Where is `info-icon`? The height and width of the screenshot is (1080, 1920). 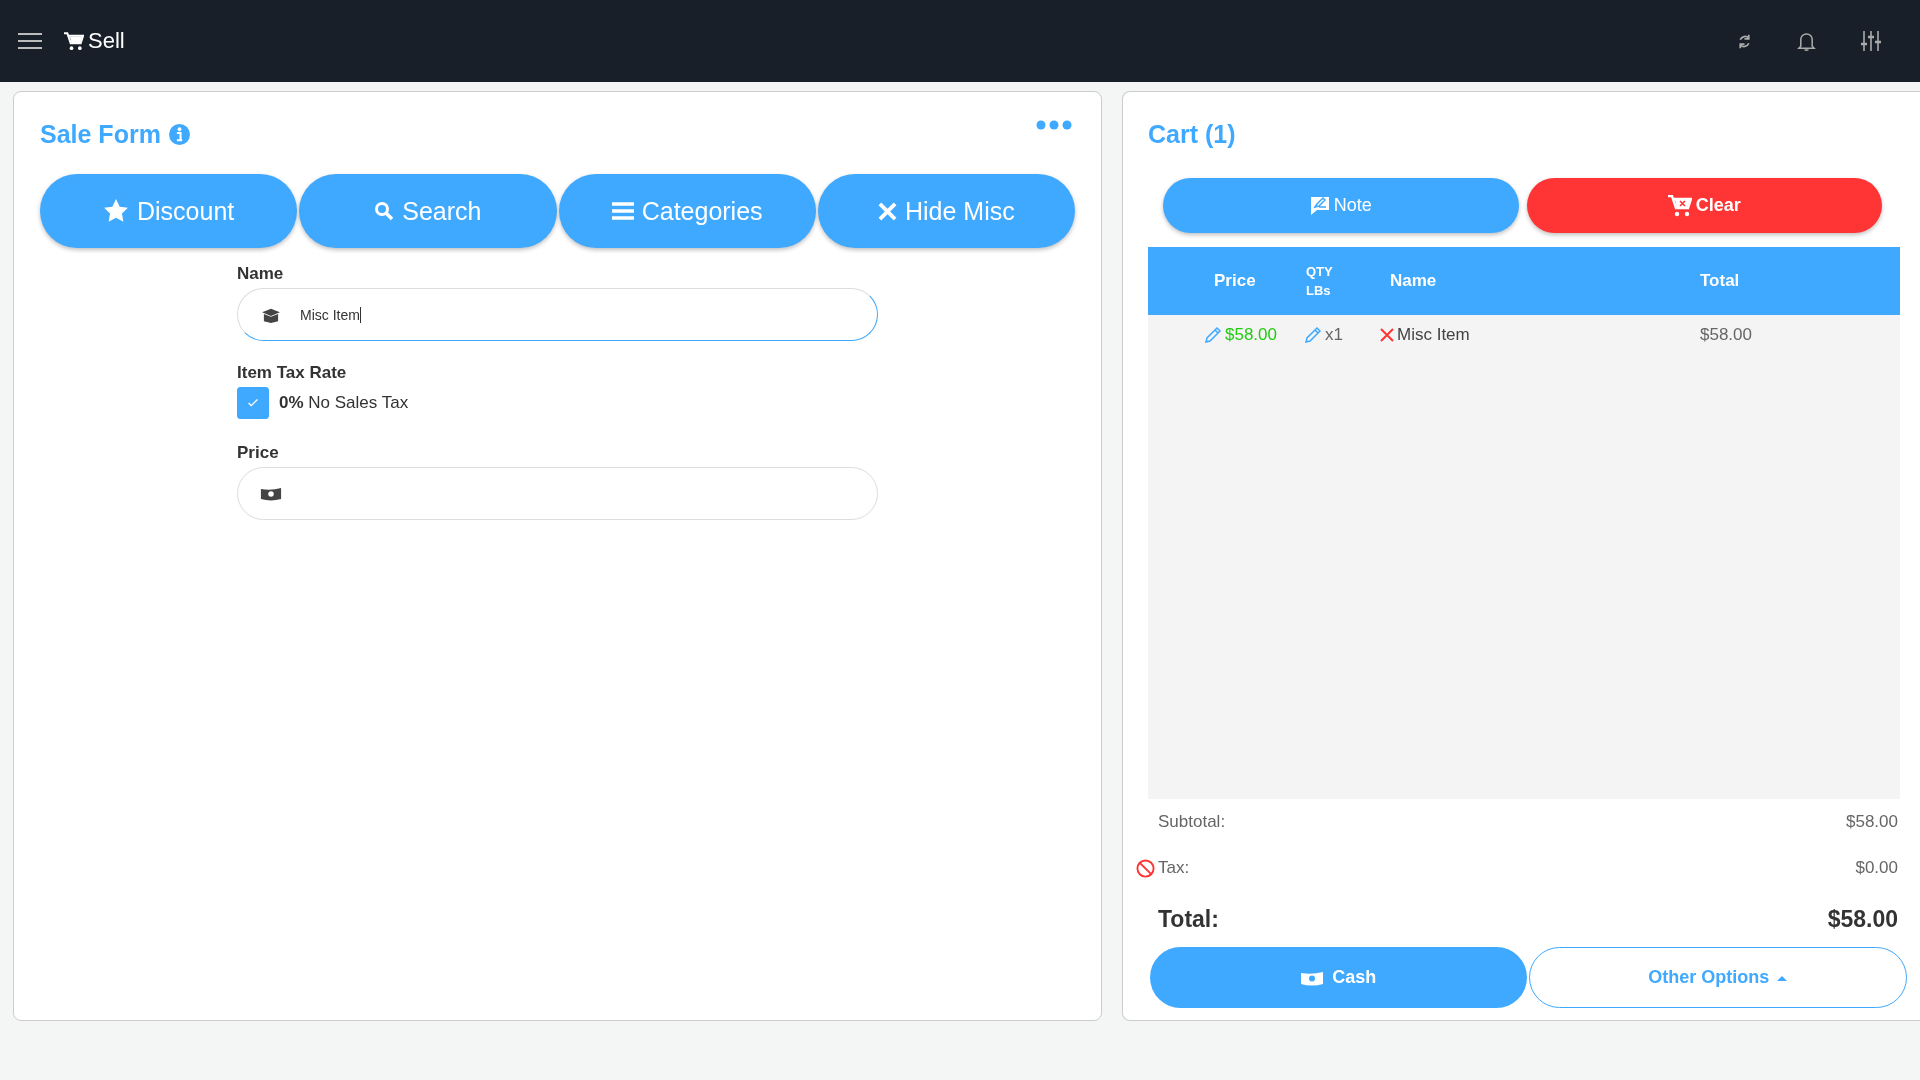
info-icon is located at coordinates (179, 134).